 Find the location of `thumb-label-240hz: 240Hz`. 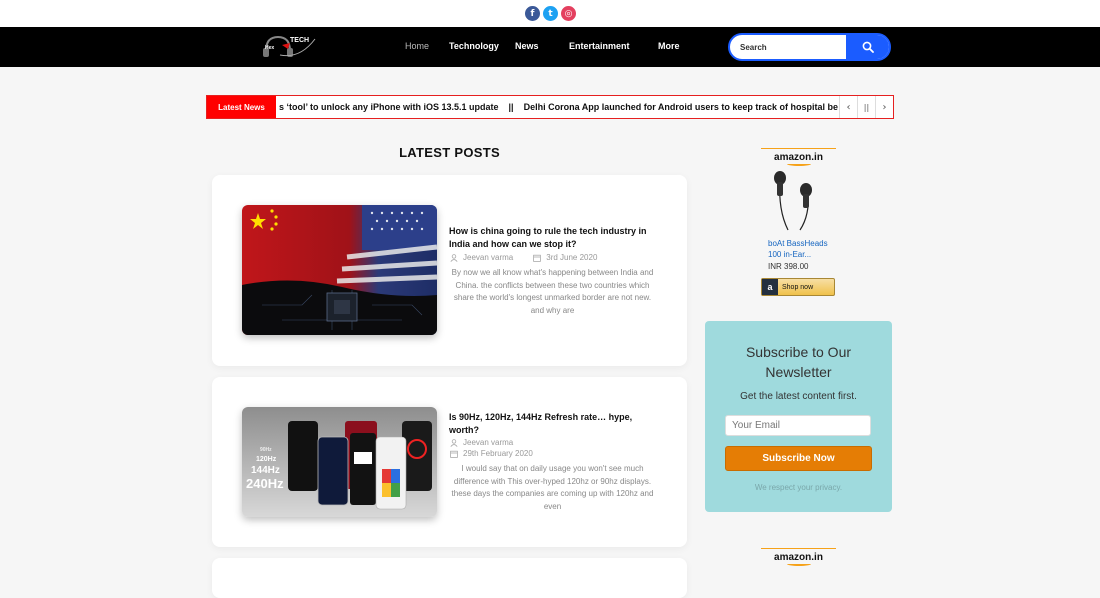

thumb-label-240hz: 240Hz is located at coordinates (265, 483).